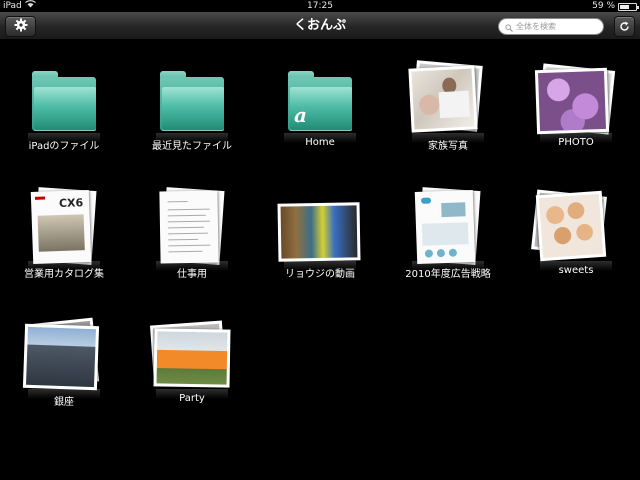 This screenshot has width=640, height=480. I want to click on battery-percent: 59 %, so click(603, 6).